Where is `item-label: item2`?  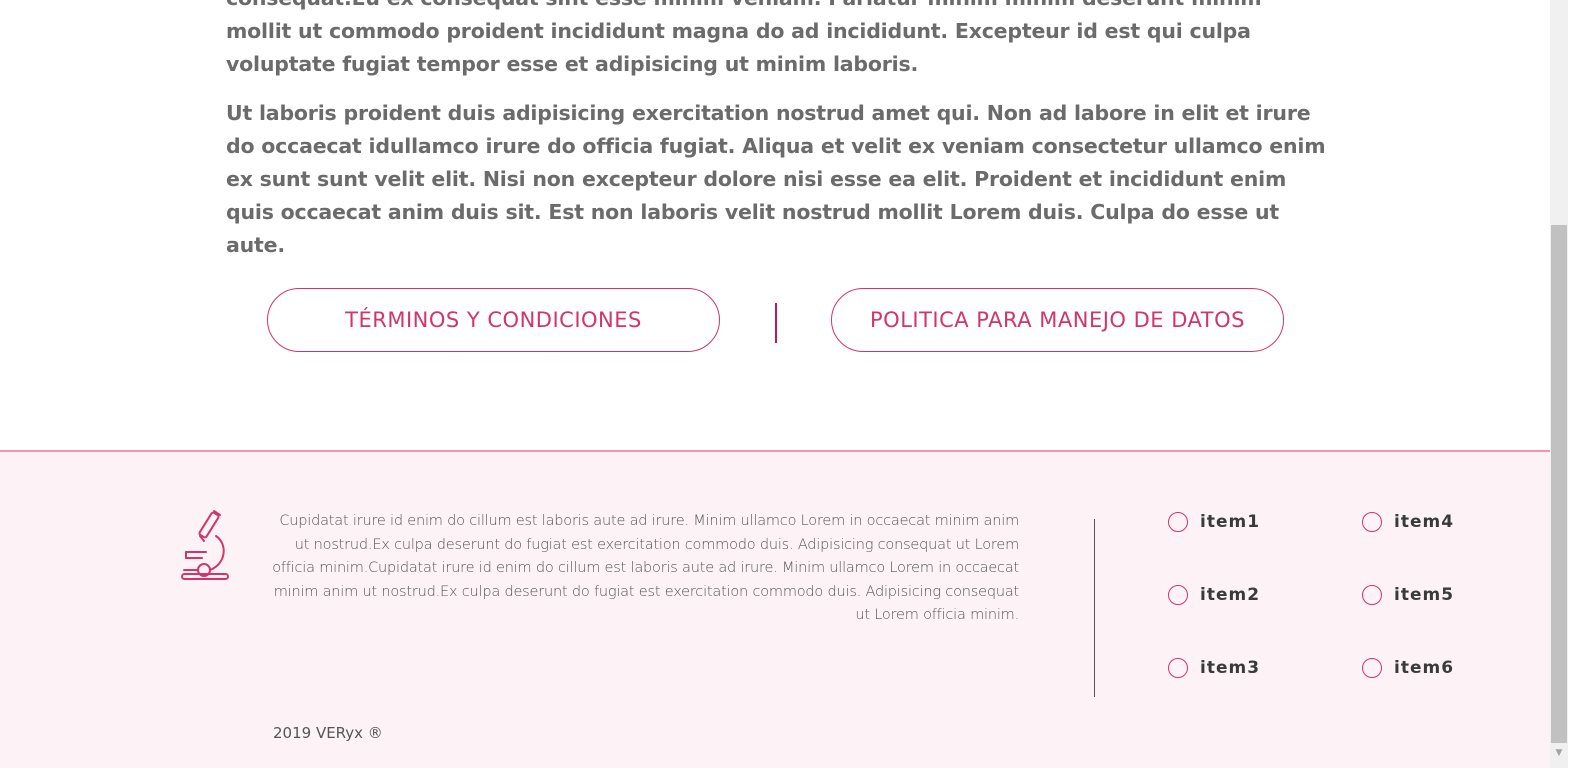
item-label: item2 is located at coordinates (1230, 595).